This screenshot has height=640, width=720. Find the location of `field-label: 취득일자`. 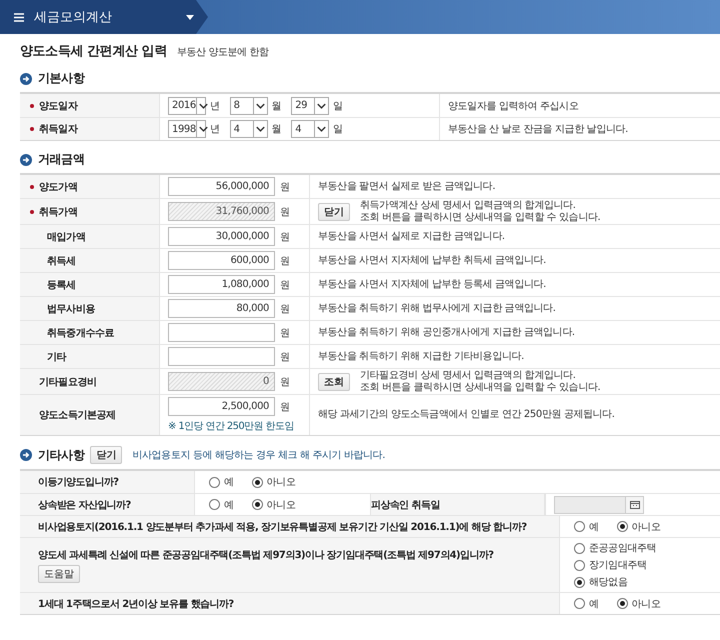

field-label: 취득일자 is located at coordinates (58, 129).